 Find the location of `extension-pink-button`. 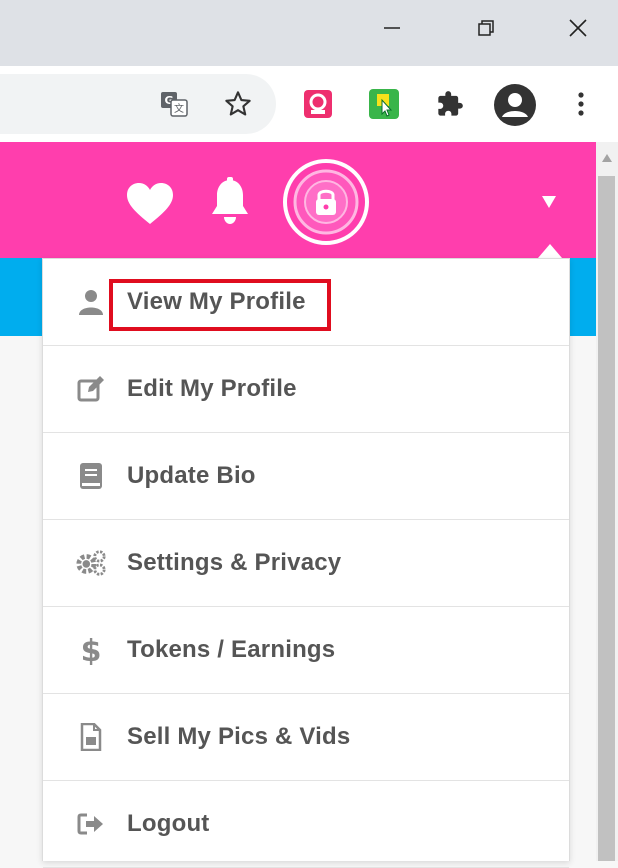

extension-pink-button is located at coordinates (318, 104).